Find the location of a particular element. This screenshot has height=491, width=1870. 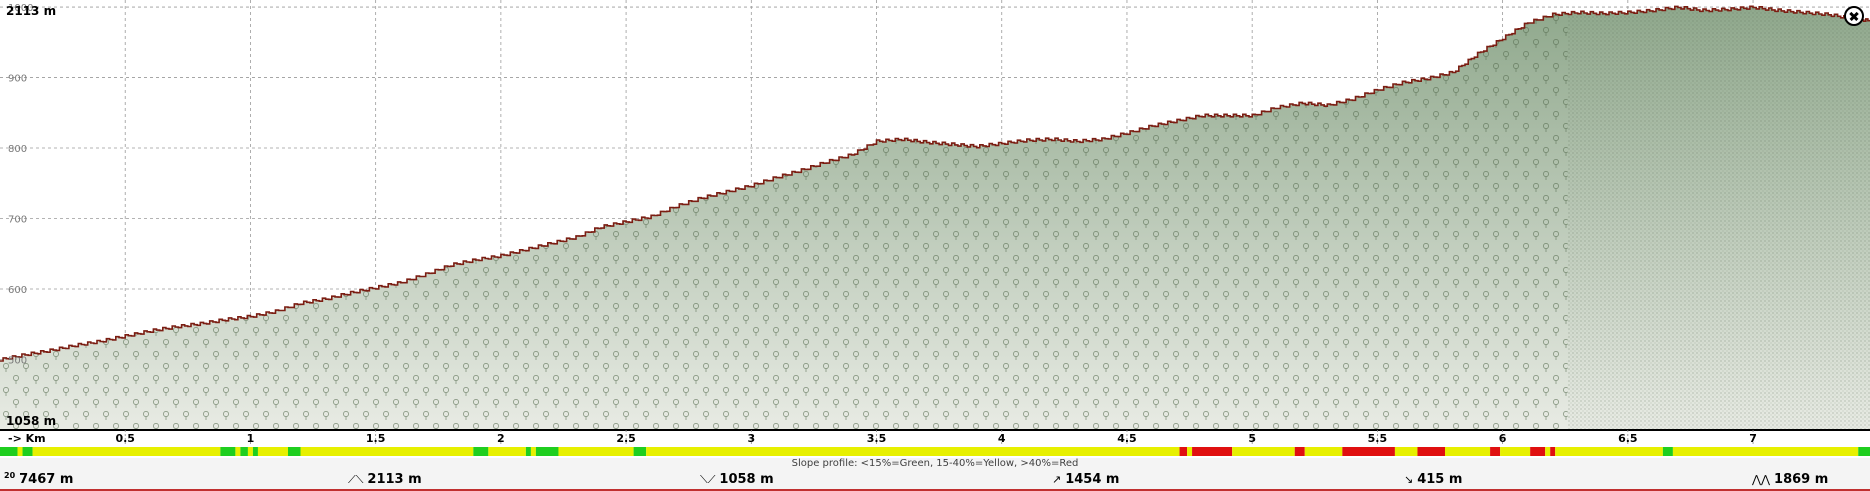

distance-value: 7467 m is located at coordinates (46, 479).